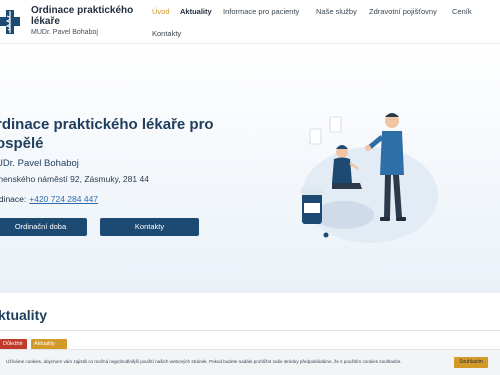 This screenshot has width=500, height=375. I want to click on nav-item-cenik: Ceník, so click(462, 11).